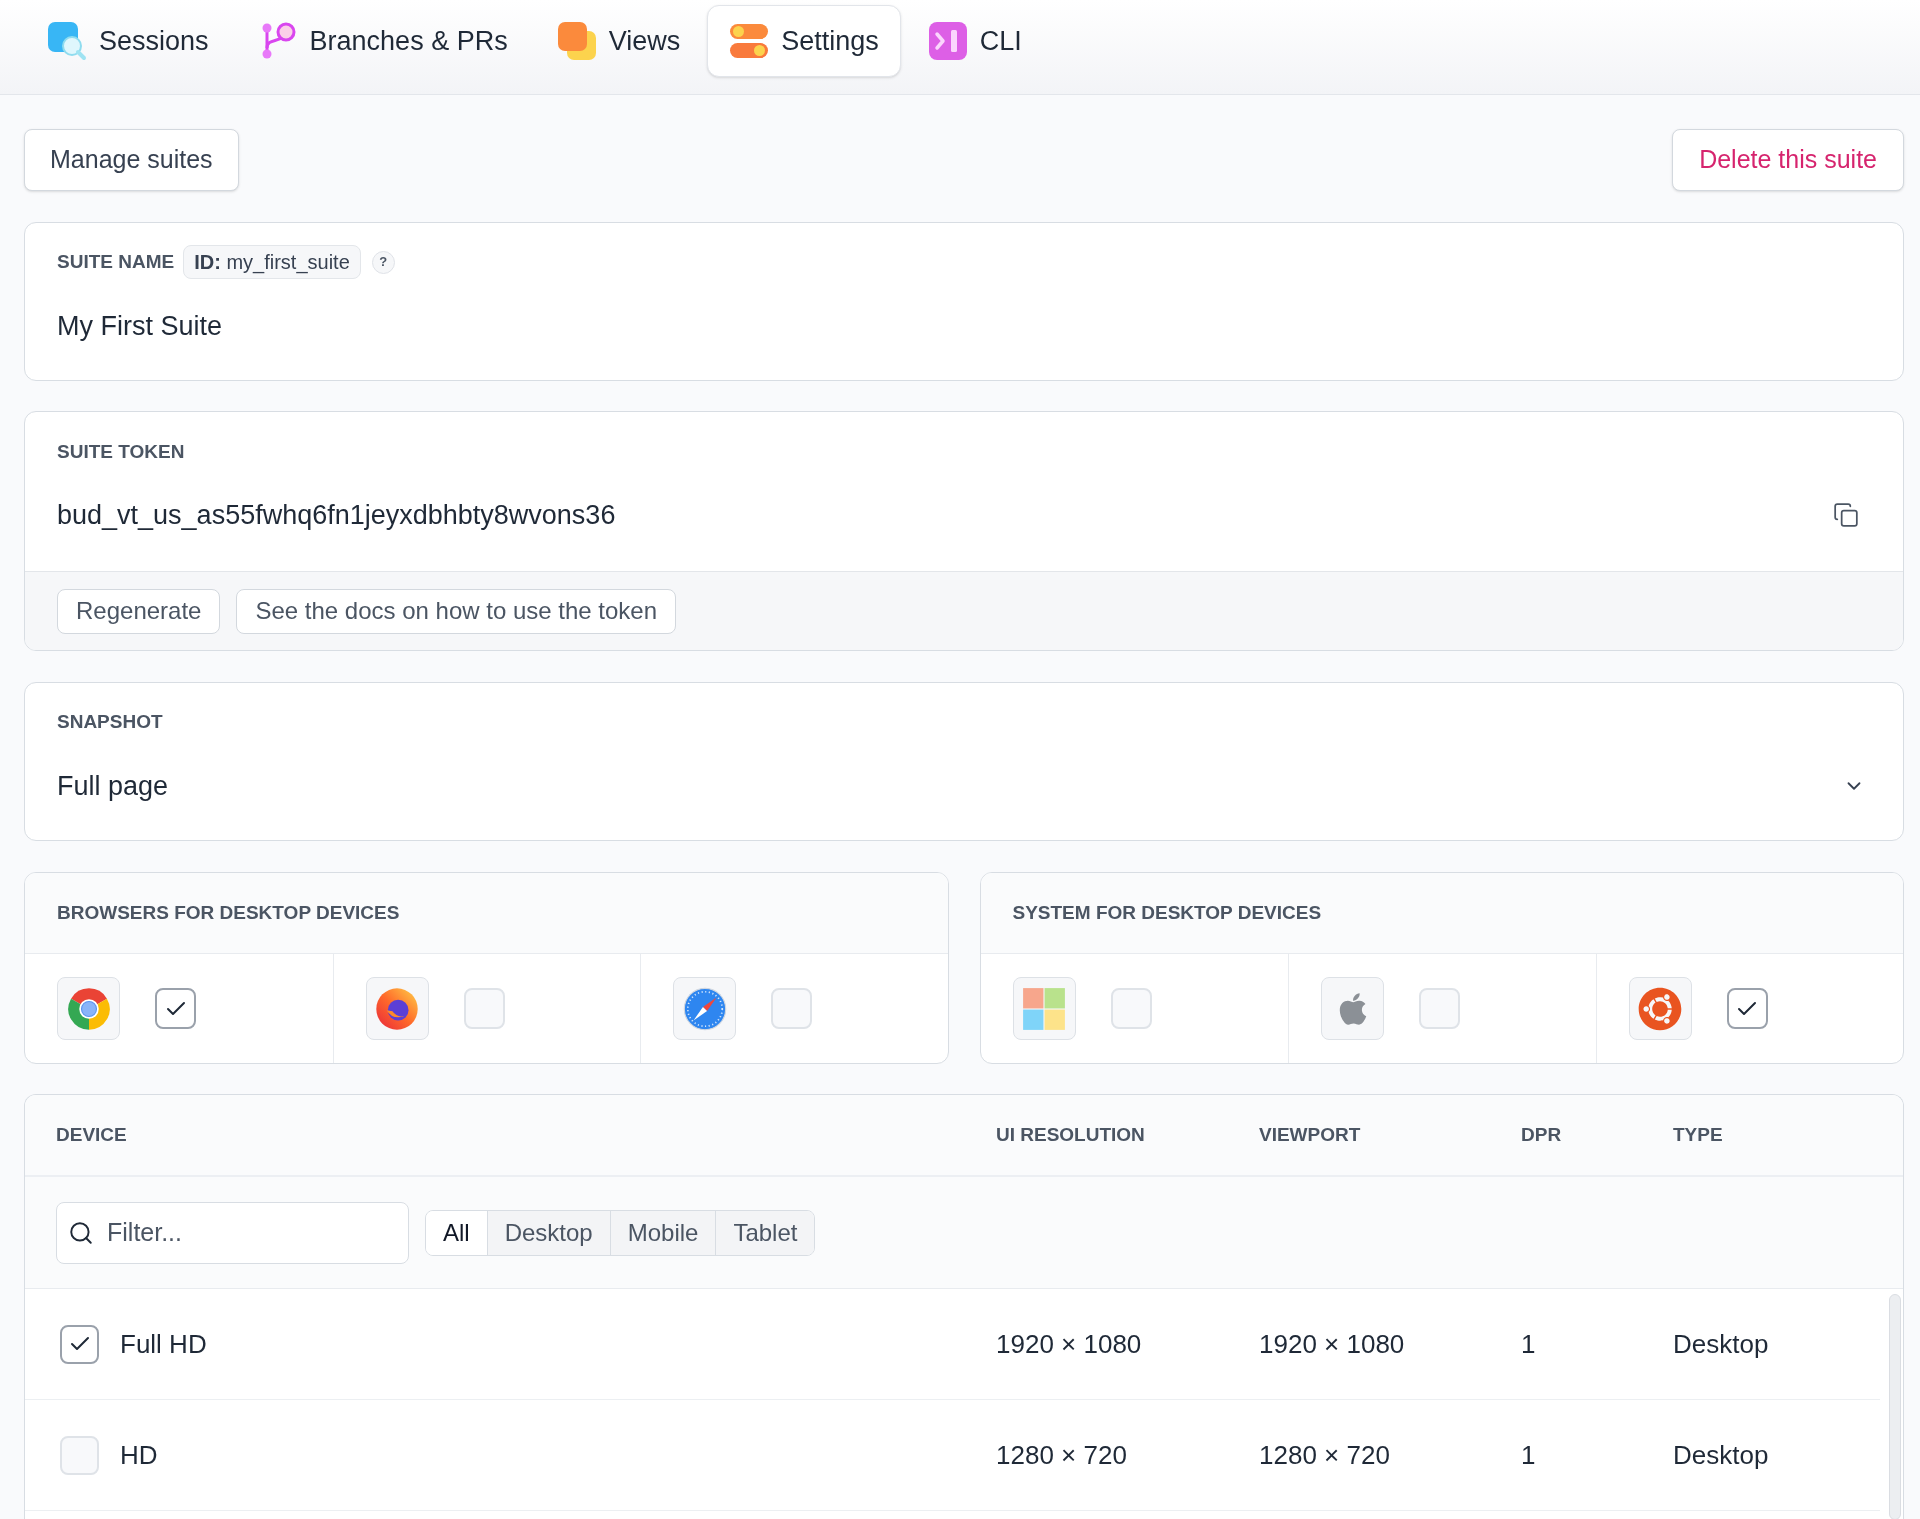  Describe the element at coordinates (121, 452) in the screenshot. I see `field-label: SUITE TOKEN` at that location.